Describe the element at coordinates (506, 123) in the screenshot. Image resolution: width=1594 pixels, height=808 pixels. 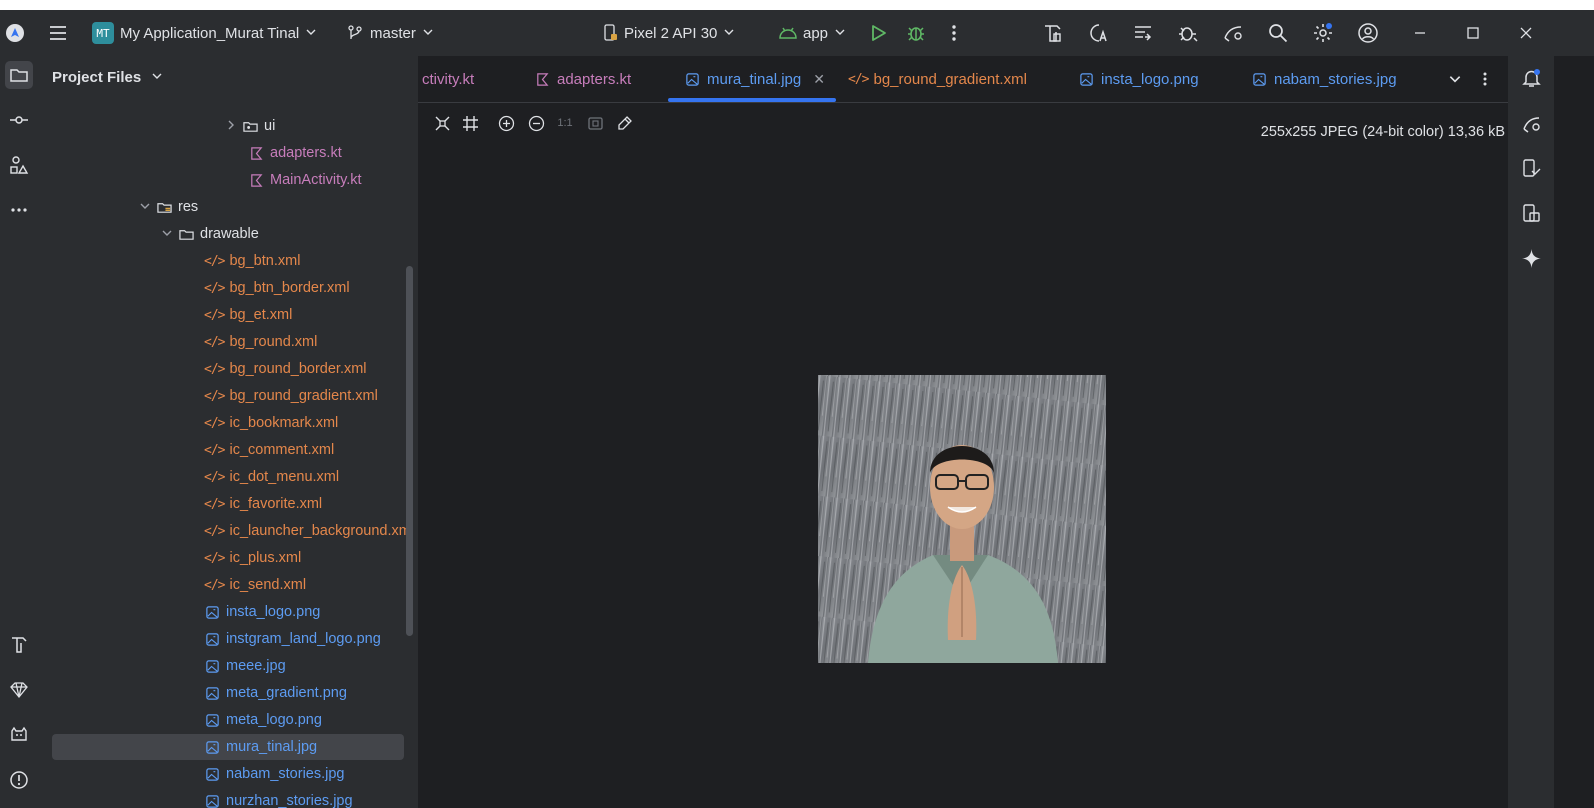
I see `zoom-in-button` at that location.